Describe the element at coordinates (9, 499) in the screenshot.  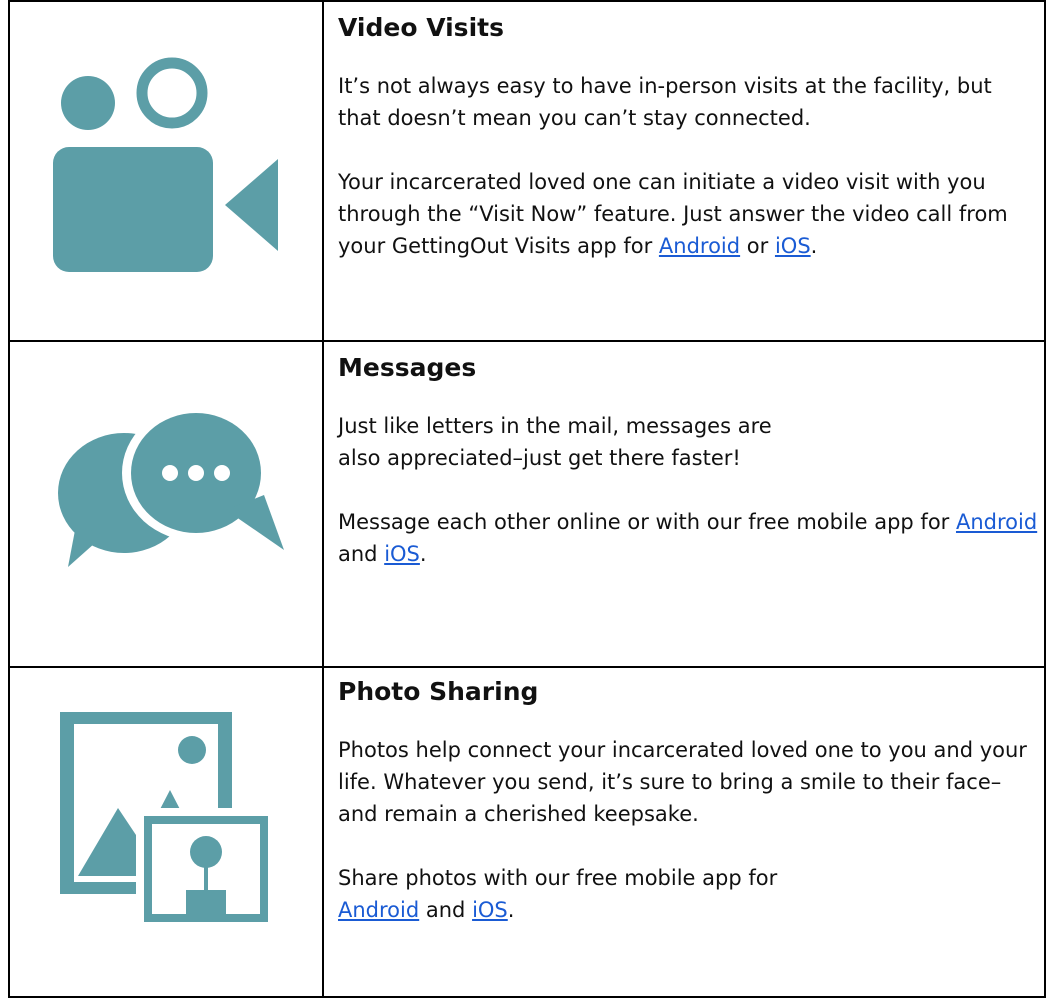
I see `table-border-left` at that location.